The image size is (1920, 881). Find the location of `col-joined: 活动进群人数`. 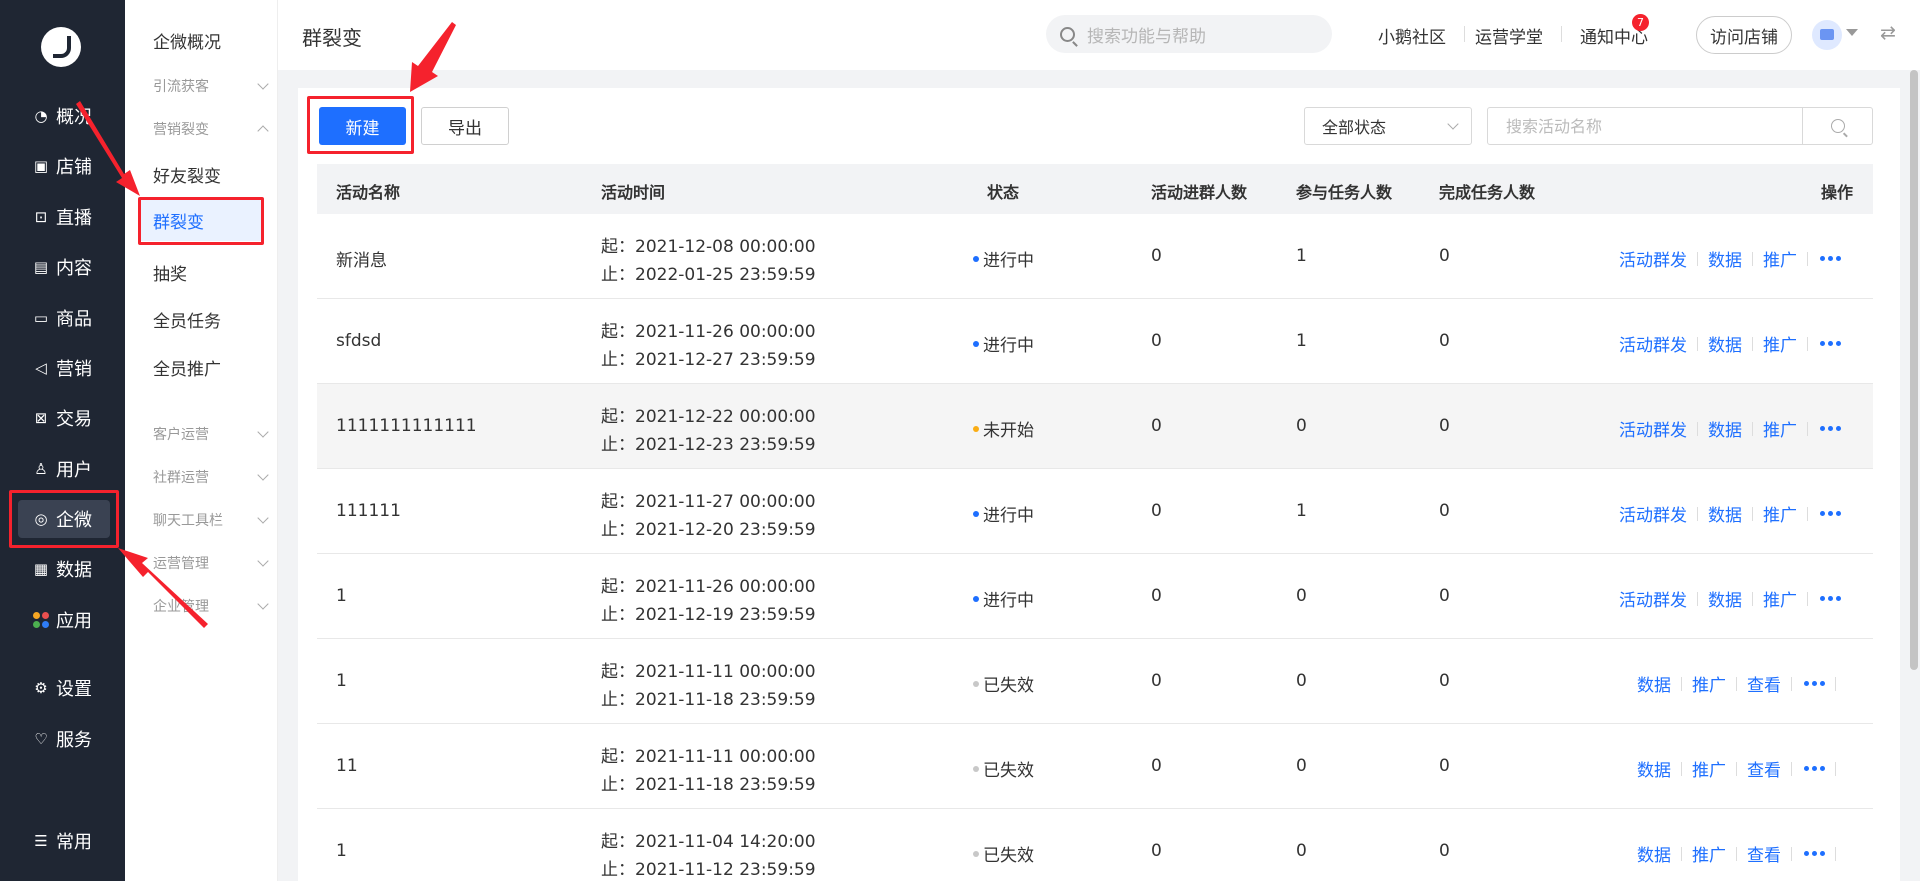

col-joined: 活动进群人数 is located at coordinates (1199, 192).